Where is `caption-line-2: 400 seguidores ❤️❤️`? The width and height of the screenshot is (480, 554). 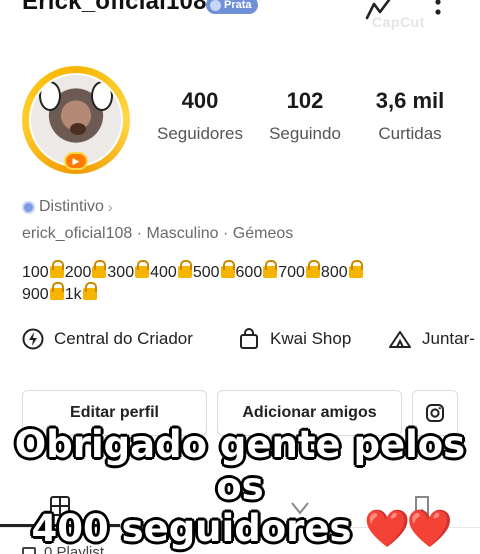 caption-line-2: 400 seguidores ❤️❤️ is located at coordinates (241, 528).